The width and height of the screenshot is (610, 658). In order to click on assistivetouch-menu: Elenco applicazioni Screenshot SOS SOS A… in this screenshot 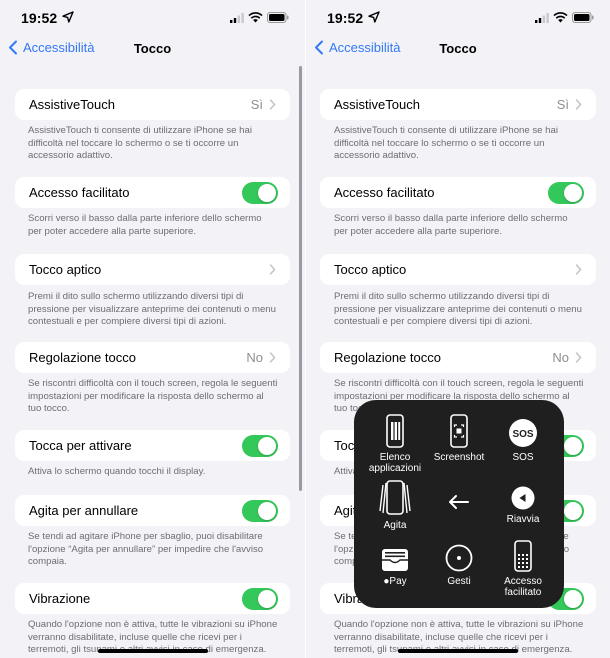, I will do `click(459, 504)`.